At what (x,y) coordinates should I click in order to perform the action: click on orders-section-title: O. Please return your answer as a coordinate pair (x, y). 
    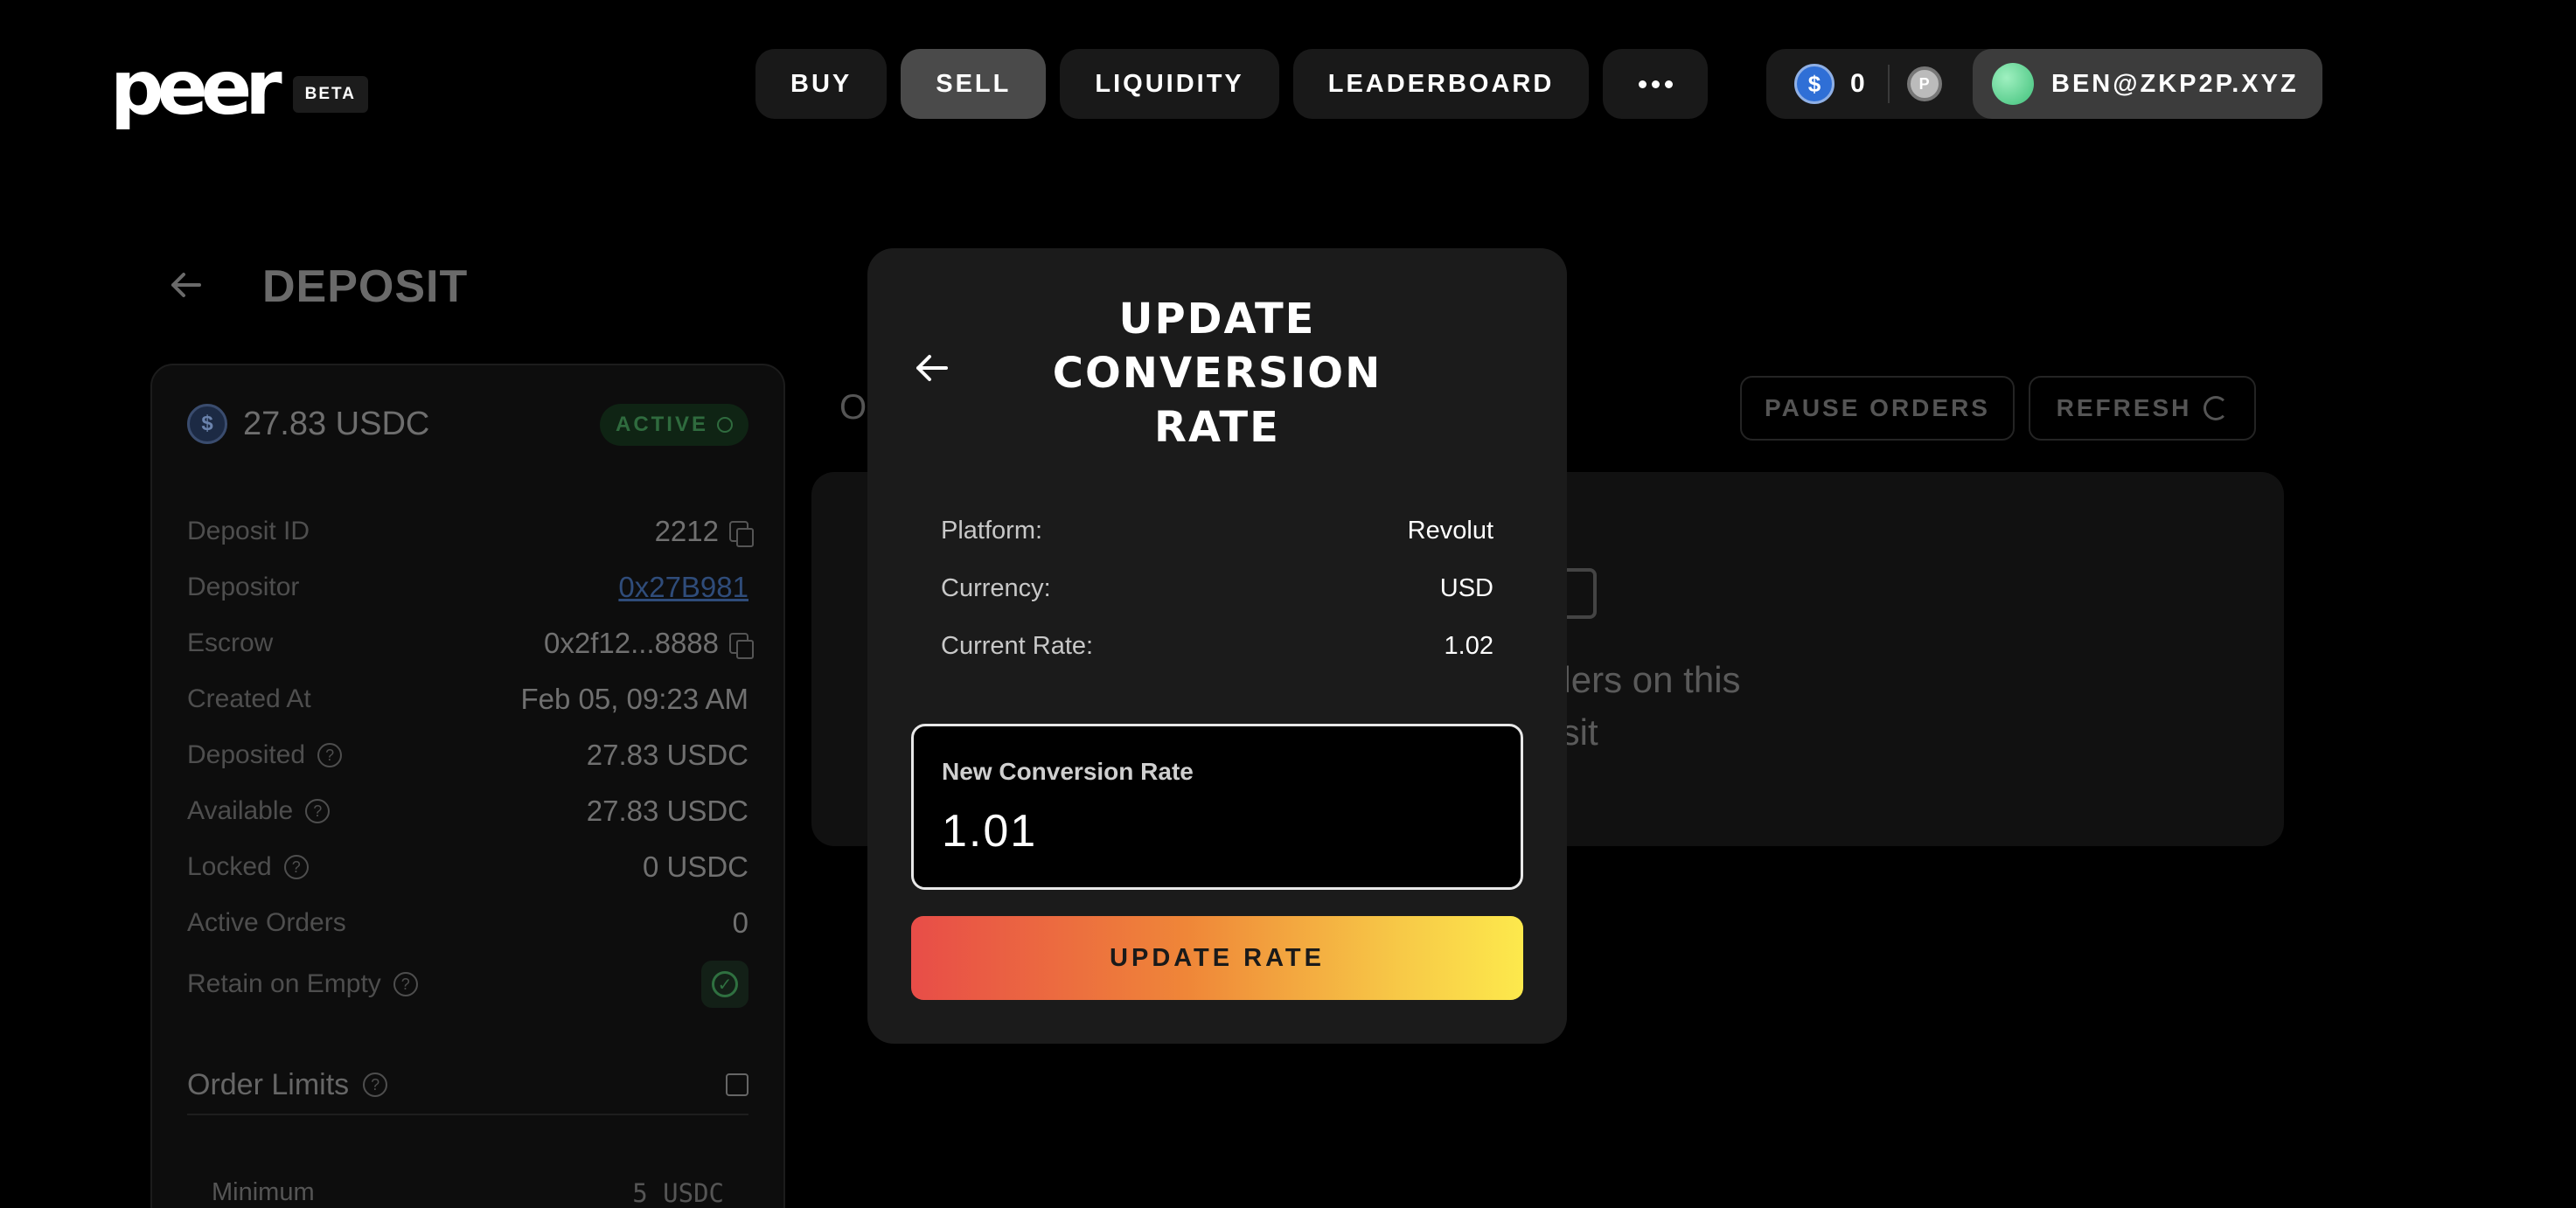
    Looking at the image, I should click on (853, 407).